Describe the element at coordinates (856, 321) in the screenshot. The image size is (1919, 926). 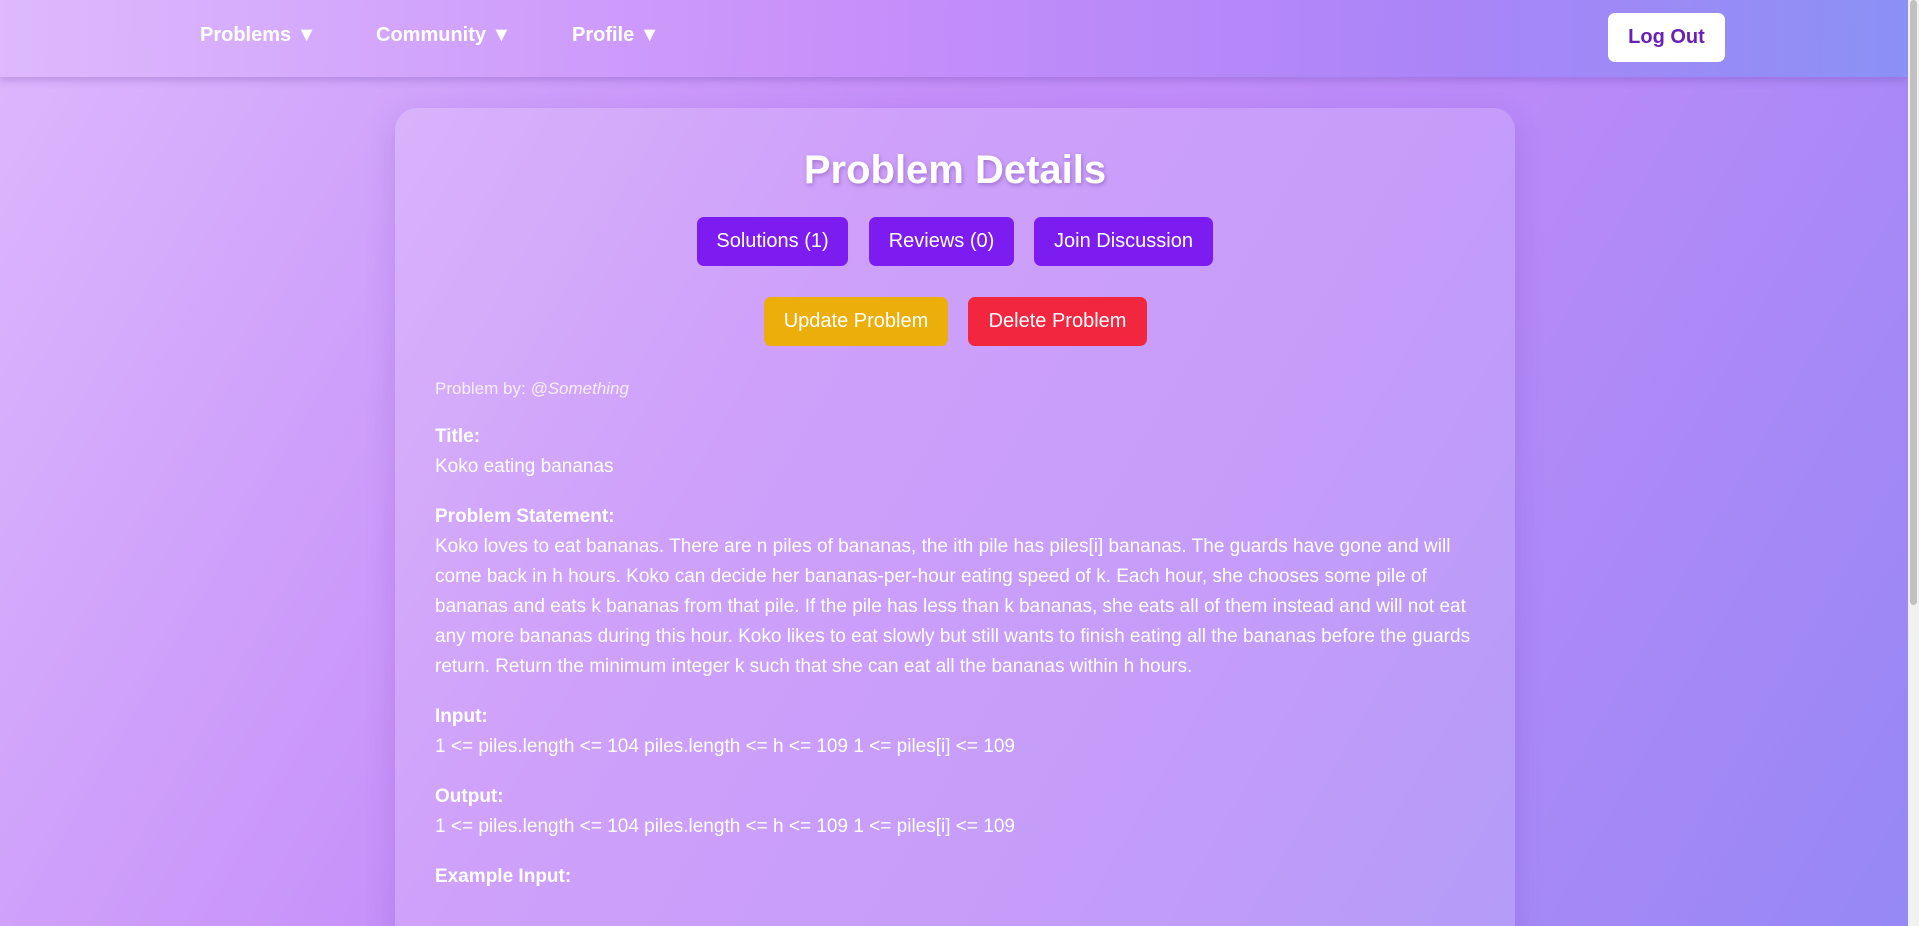
I see `update-problem-button: Update Problem` at that location.